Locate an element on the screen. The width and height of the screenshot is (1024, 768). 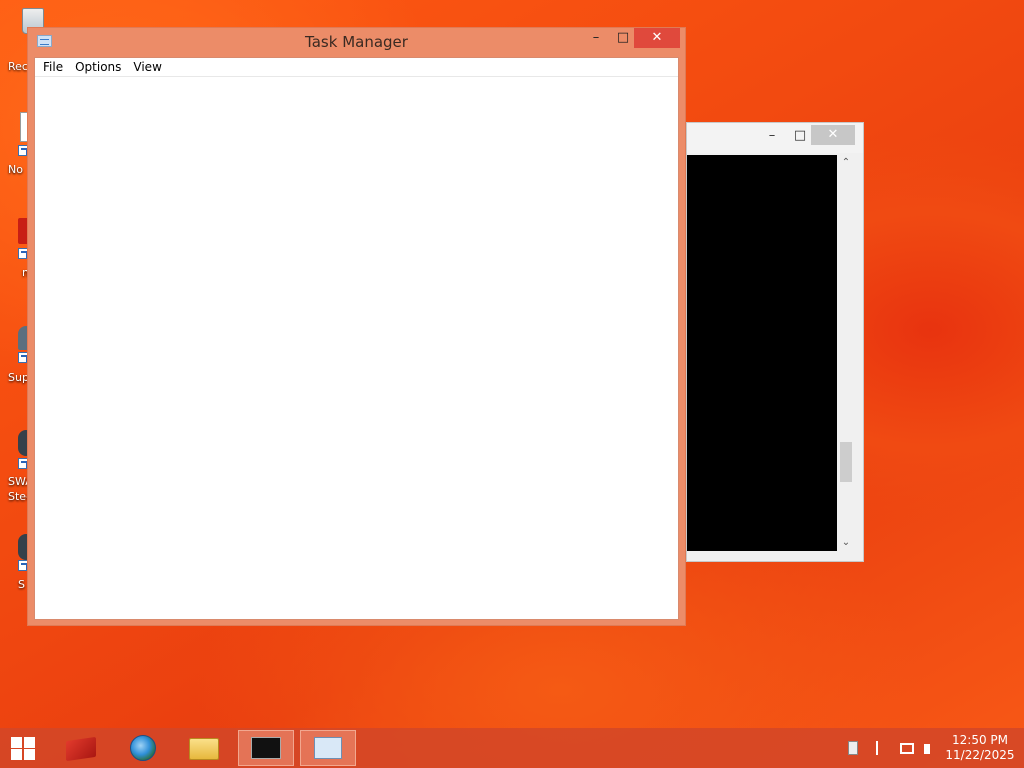
minimize-button: – is located at coordinates (596, 38).